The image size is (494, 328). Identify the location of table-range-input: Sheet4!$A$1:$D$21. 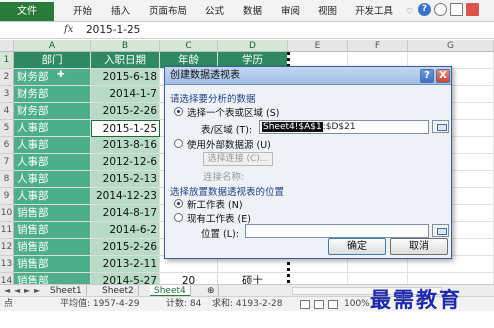
(344, 127).